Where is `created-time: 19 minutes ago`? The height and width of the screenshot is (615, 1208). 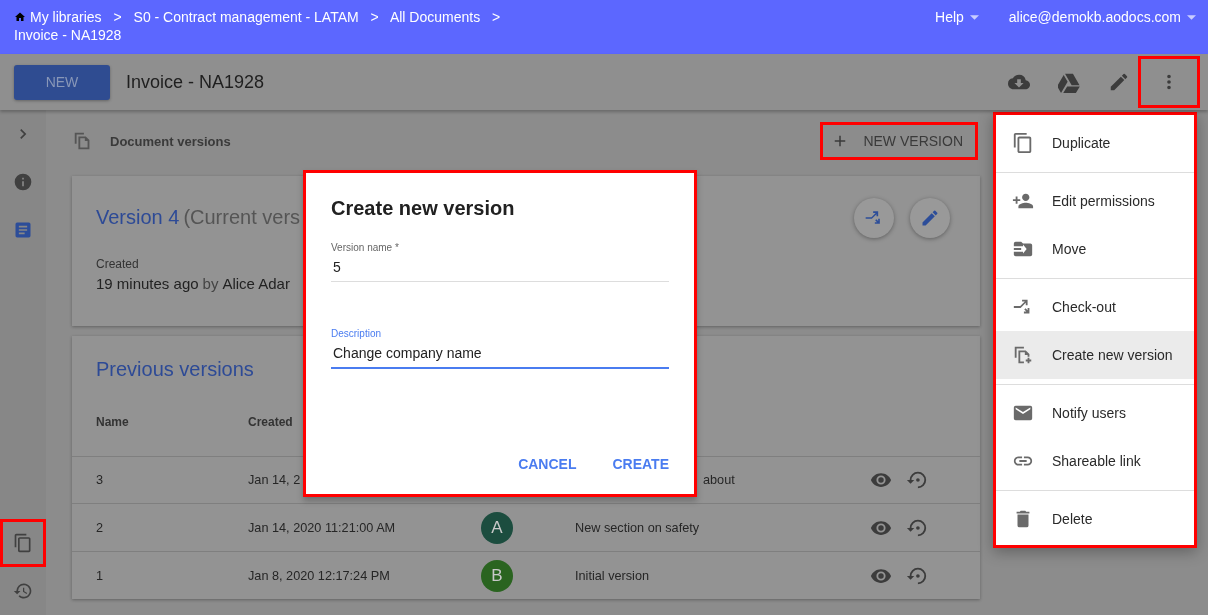 created-time: 19 minutes ago is located at coordinates (147, 283).